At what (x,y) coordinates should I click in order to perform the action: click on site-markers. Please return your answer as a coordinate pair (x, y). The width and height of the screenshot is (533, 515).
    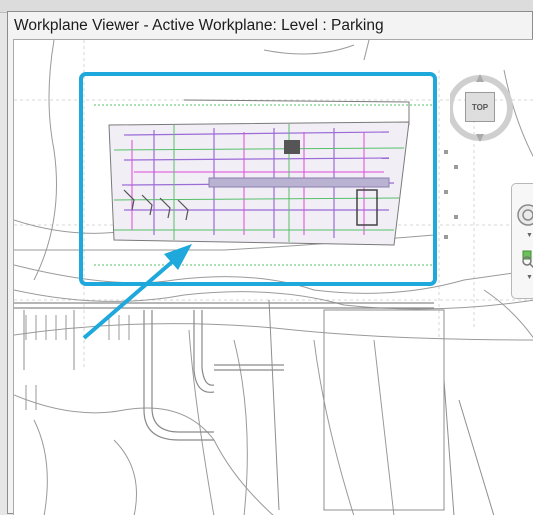
    Looking at the image, I should click on (451, 194).